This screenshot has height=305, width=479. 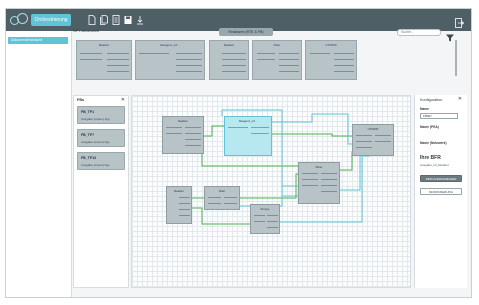 I want to click on app-logo-icon, so click(x=19, y=20).